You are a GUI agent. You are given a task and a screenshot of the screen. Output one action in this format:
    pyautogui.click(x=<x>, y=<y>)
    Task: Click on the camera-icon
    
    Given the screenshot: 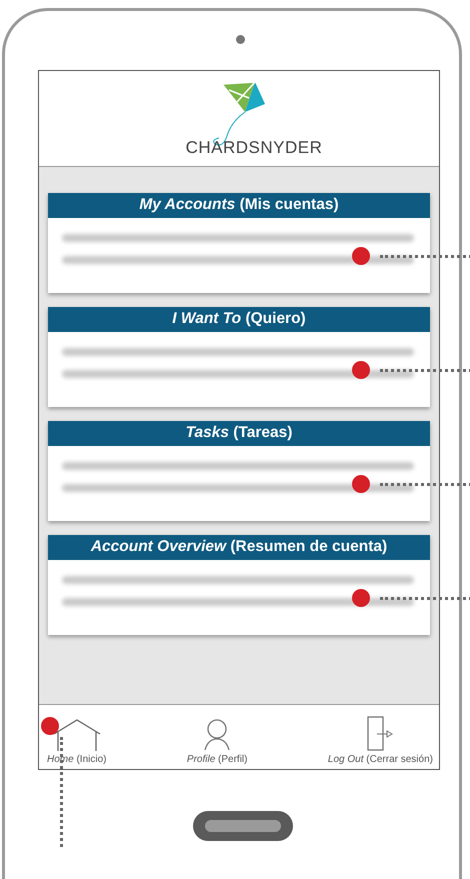 What is the action you would take?
    pyautogui.click(x=240, y=39)
    